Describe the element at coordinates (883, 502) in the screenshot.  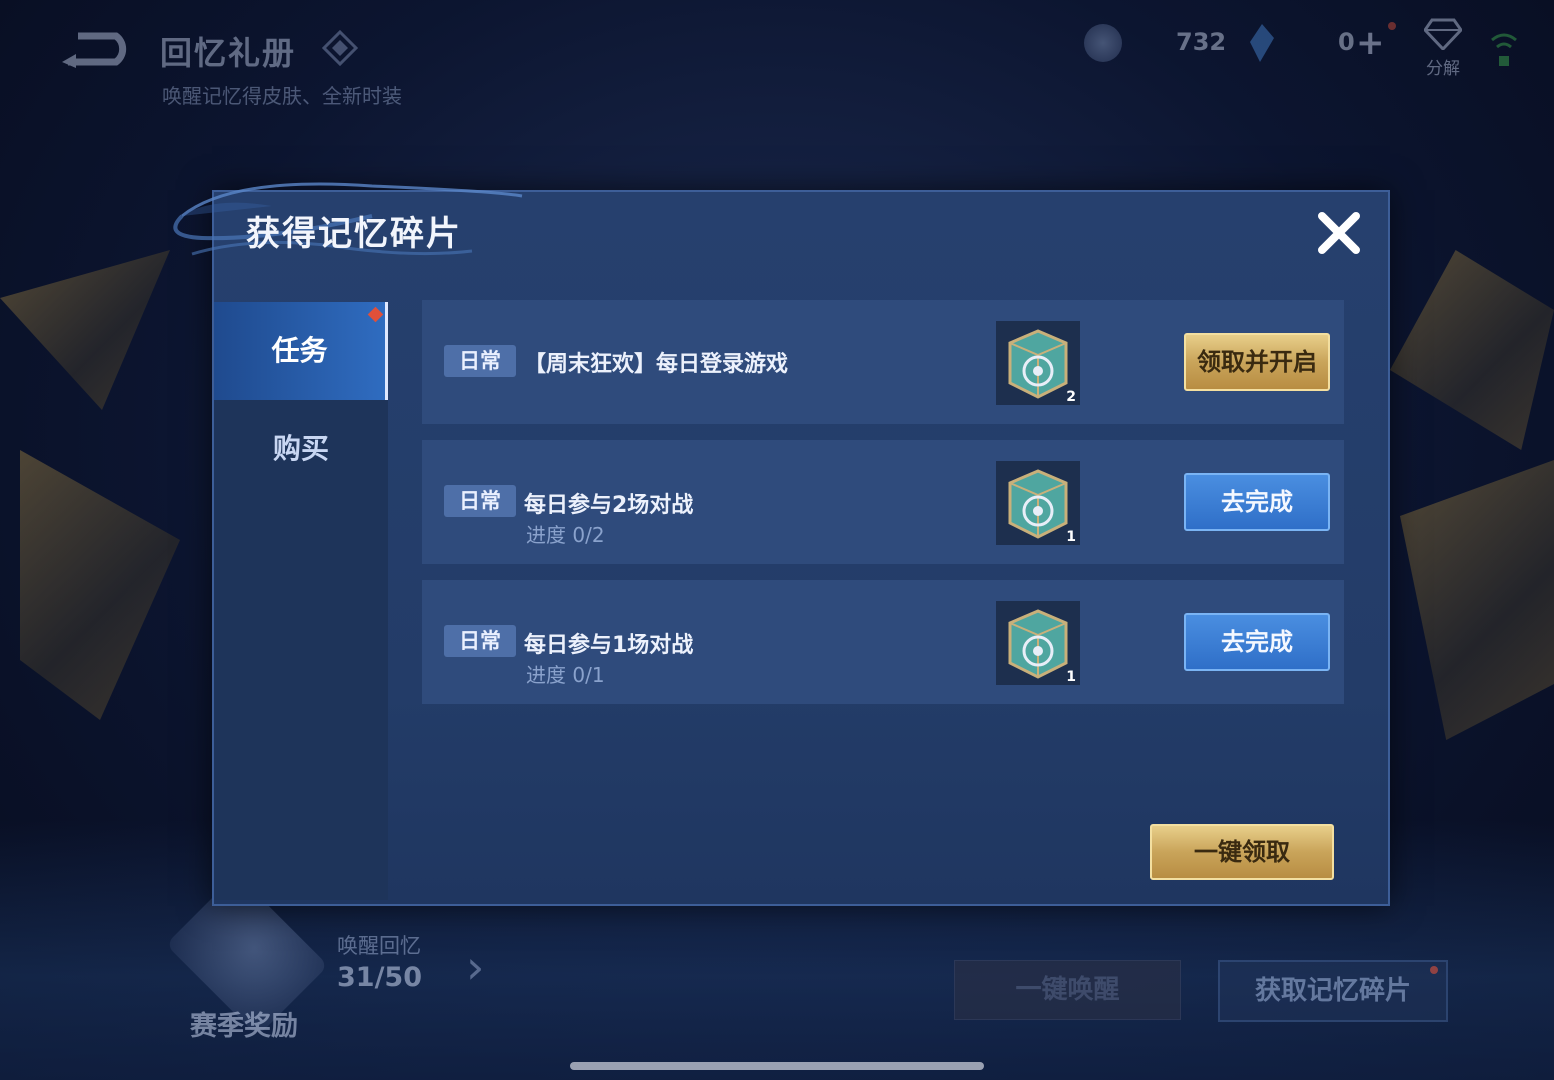
I see `task-row: 日常 每日参与2场对战 进度 0/2 1 去完成` at that location.